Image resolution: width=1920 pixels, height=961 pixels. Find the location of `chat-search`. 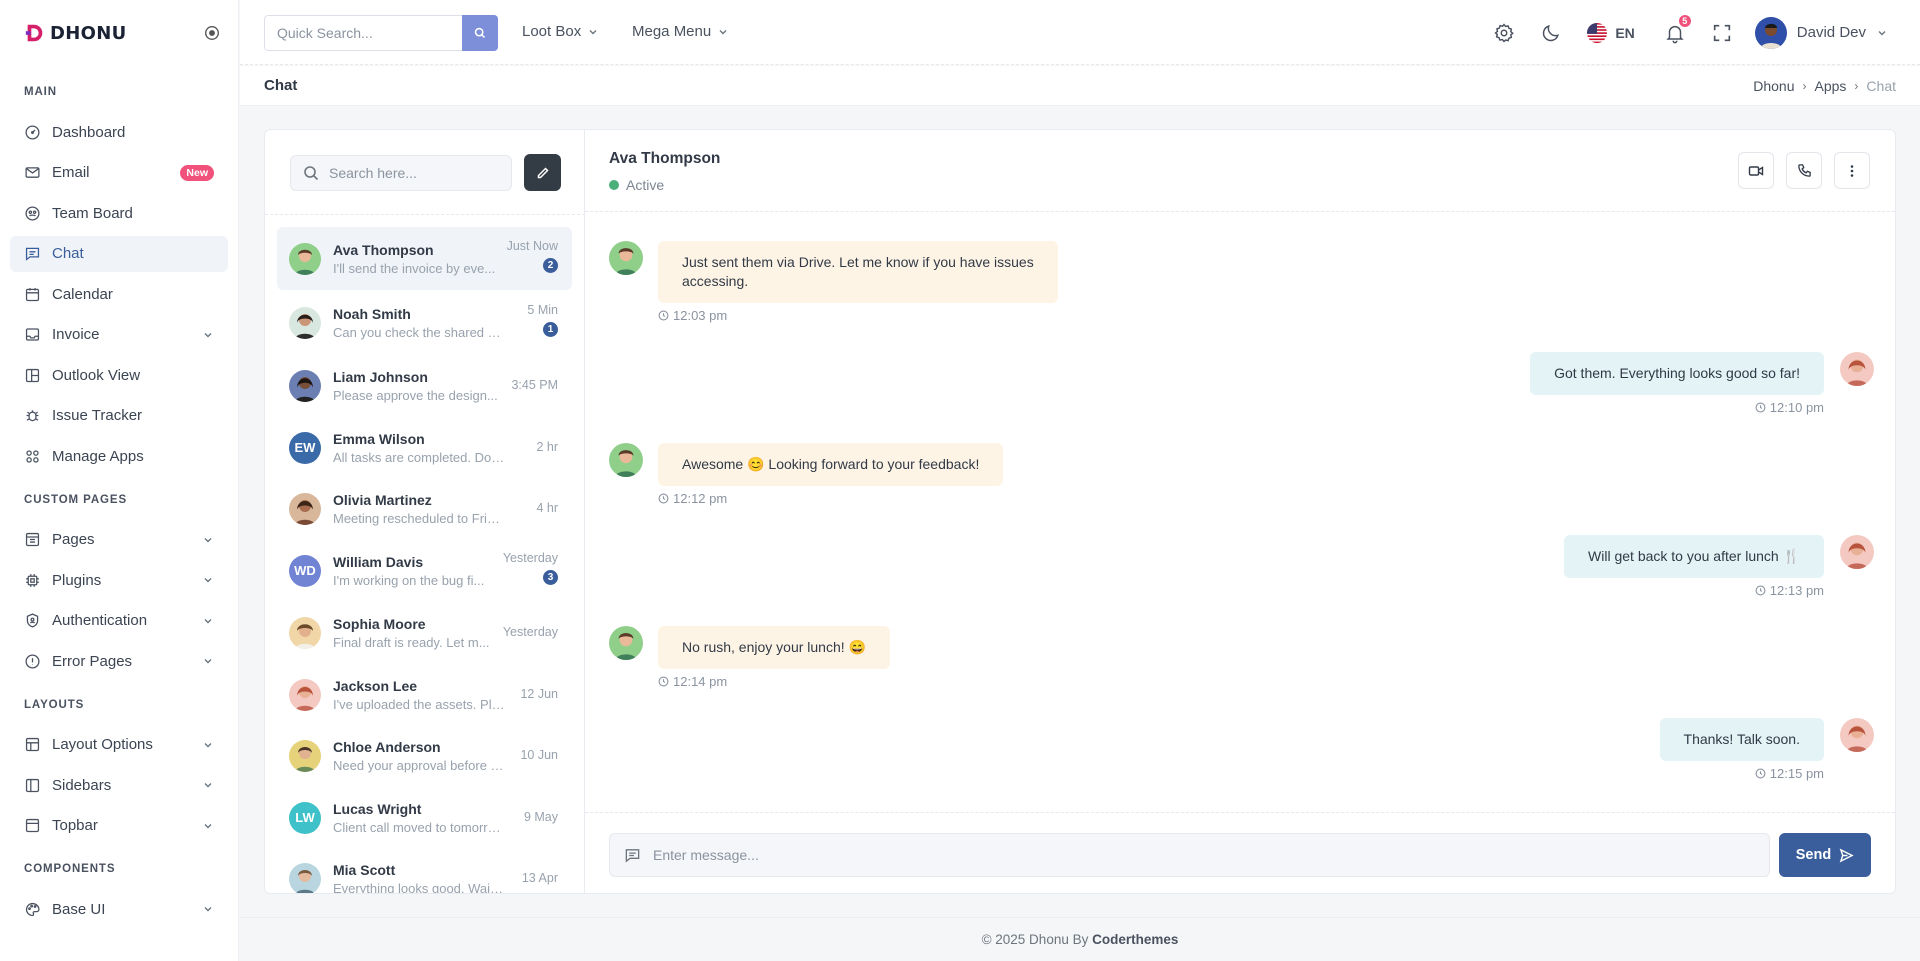

chat-search is located at coordinates (401, 173).